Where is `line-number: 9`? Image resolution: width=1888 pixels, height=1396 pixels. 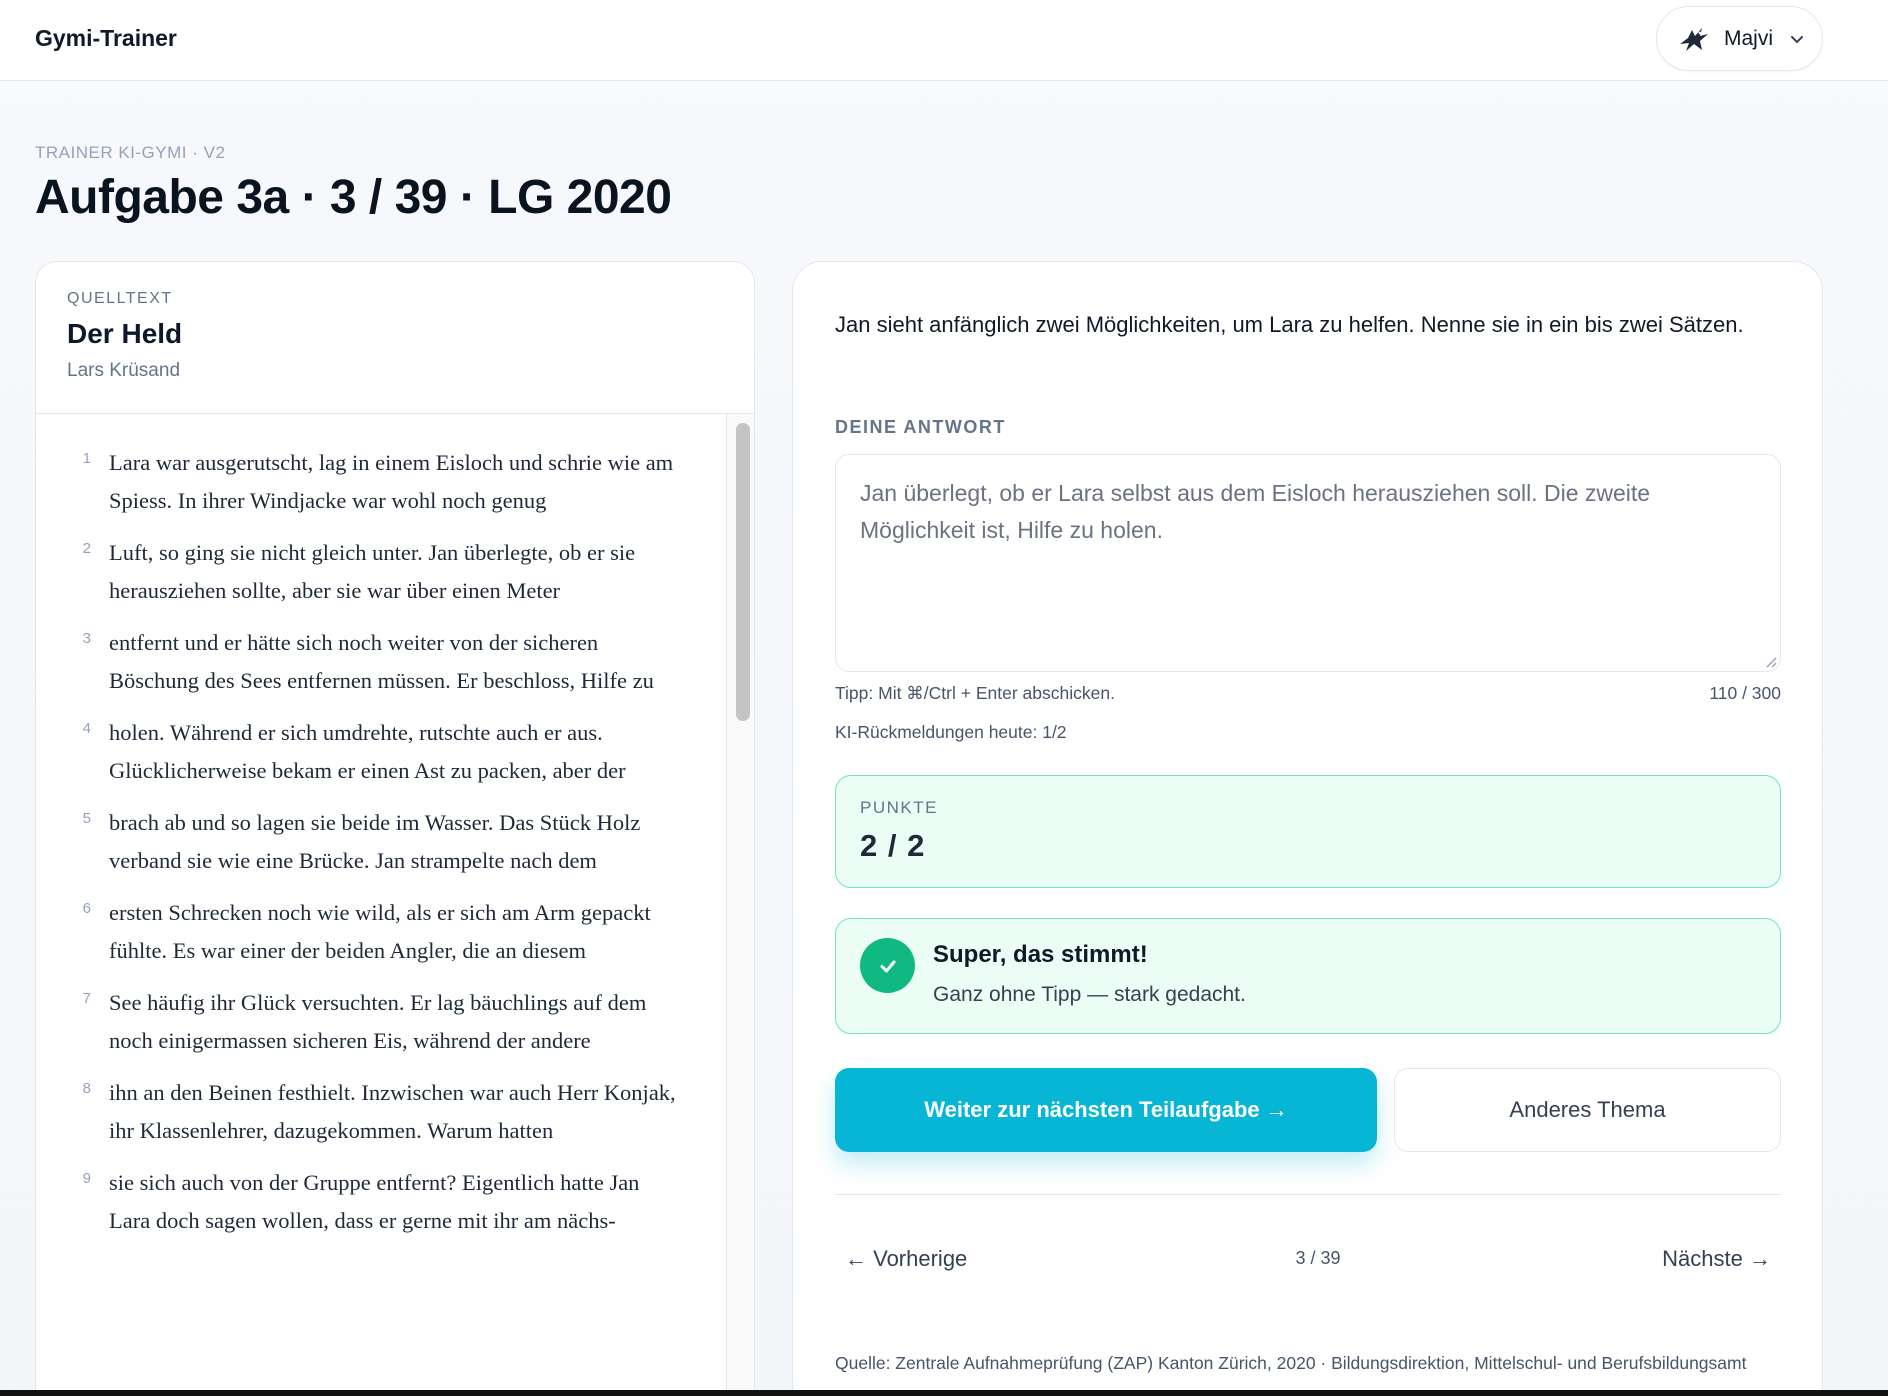 line-number: 9 is located at coordinates (86, 1178).